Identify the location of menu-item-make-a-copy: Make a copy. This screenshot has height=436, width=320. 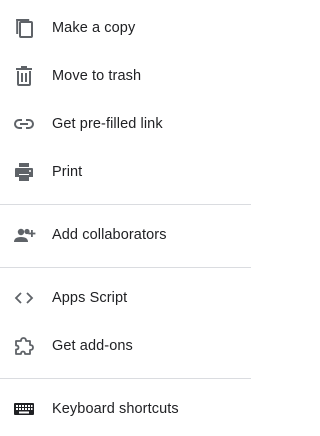
(125, 28).